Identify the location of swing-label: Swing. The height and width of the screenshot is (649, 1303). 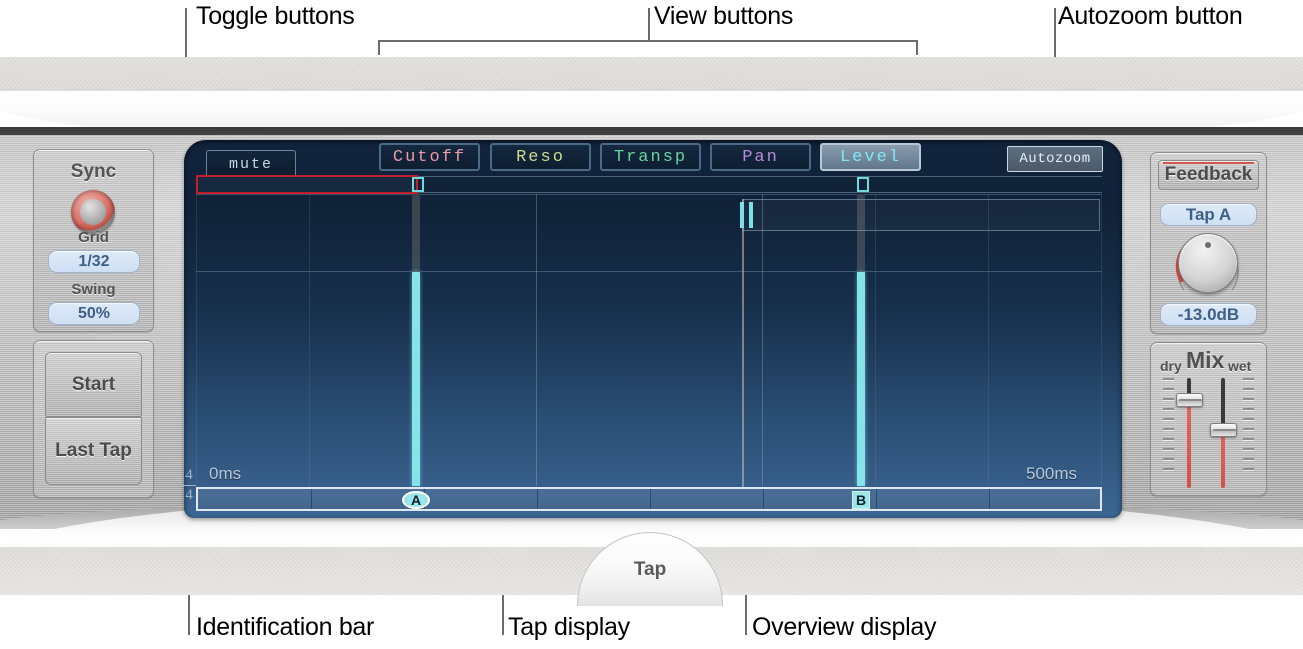
(93, 289).